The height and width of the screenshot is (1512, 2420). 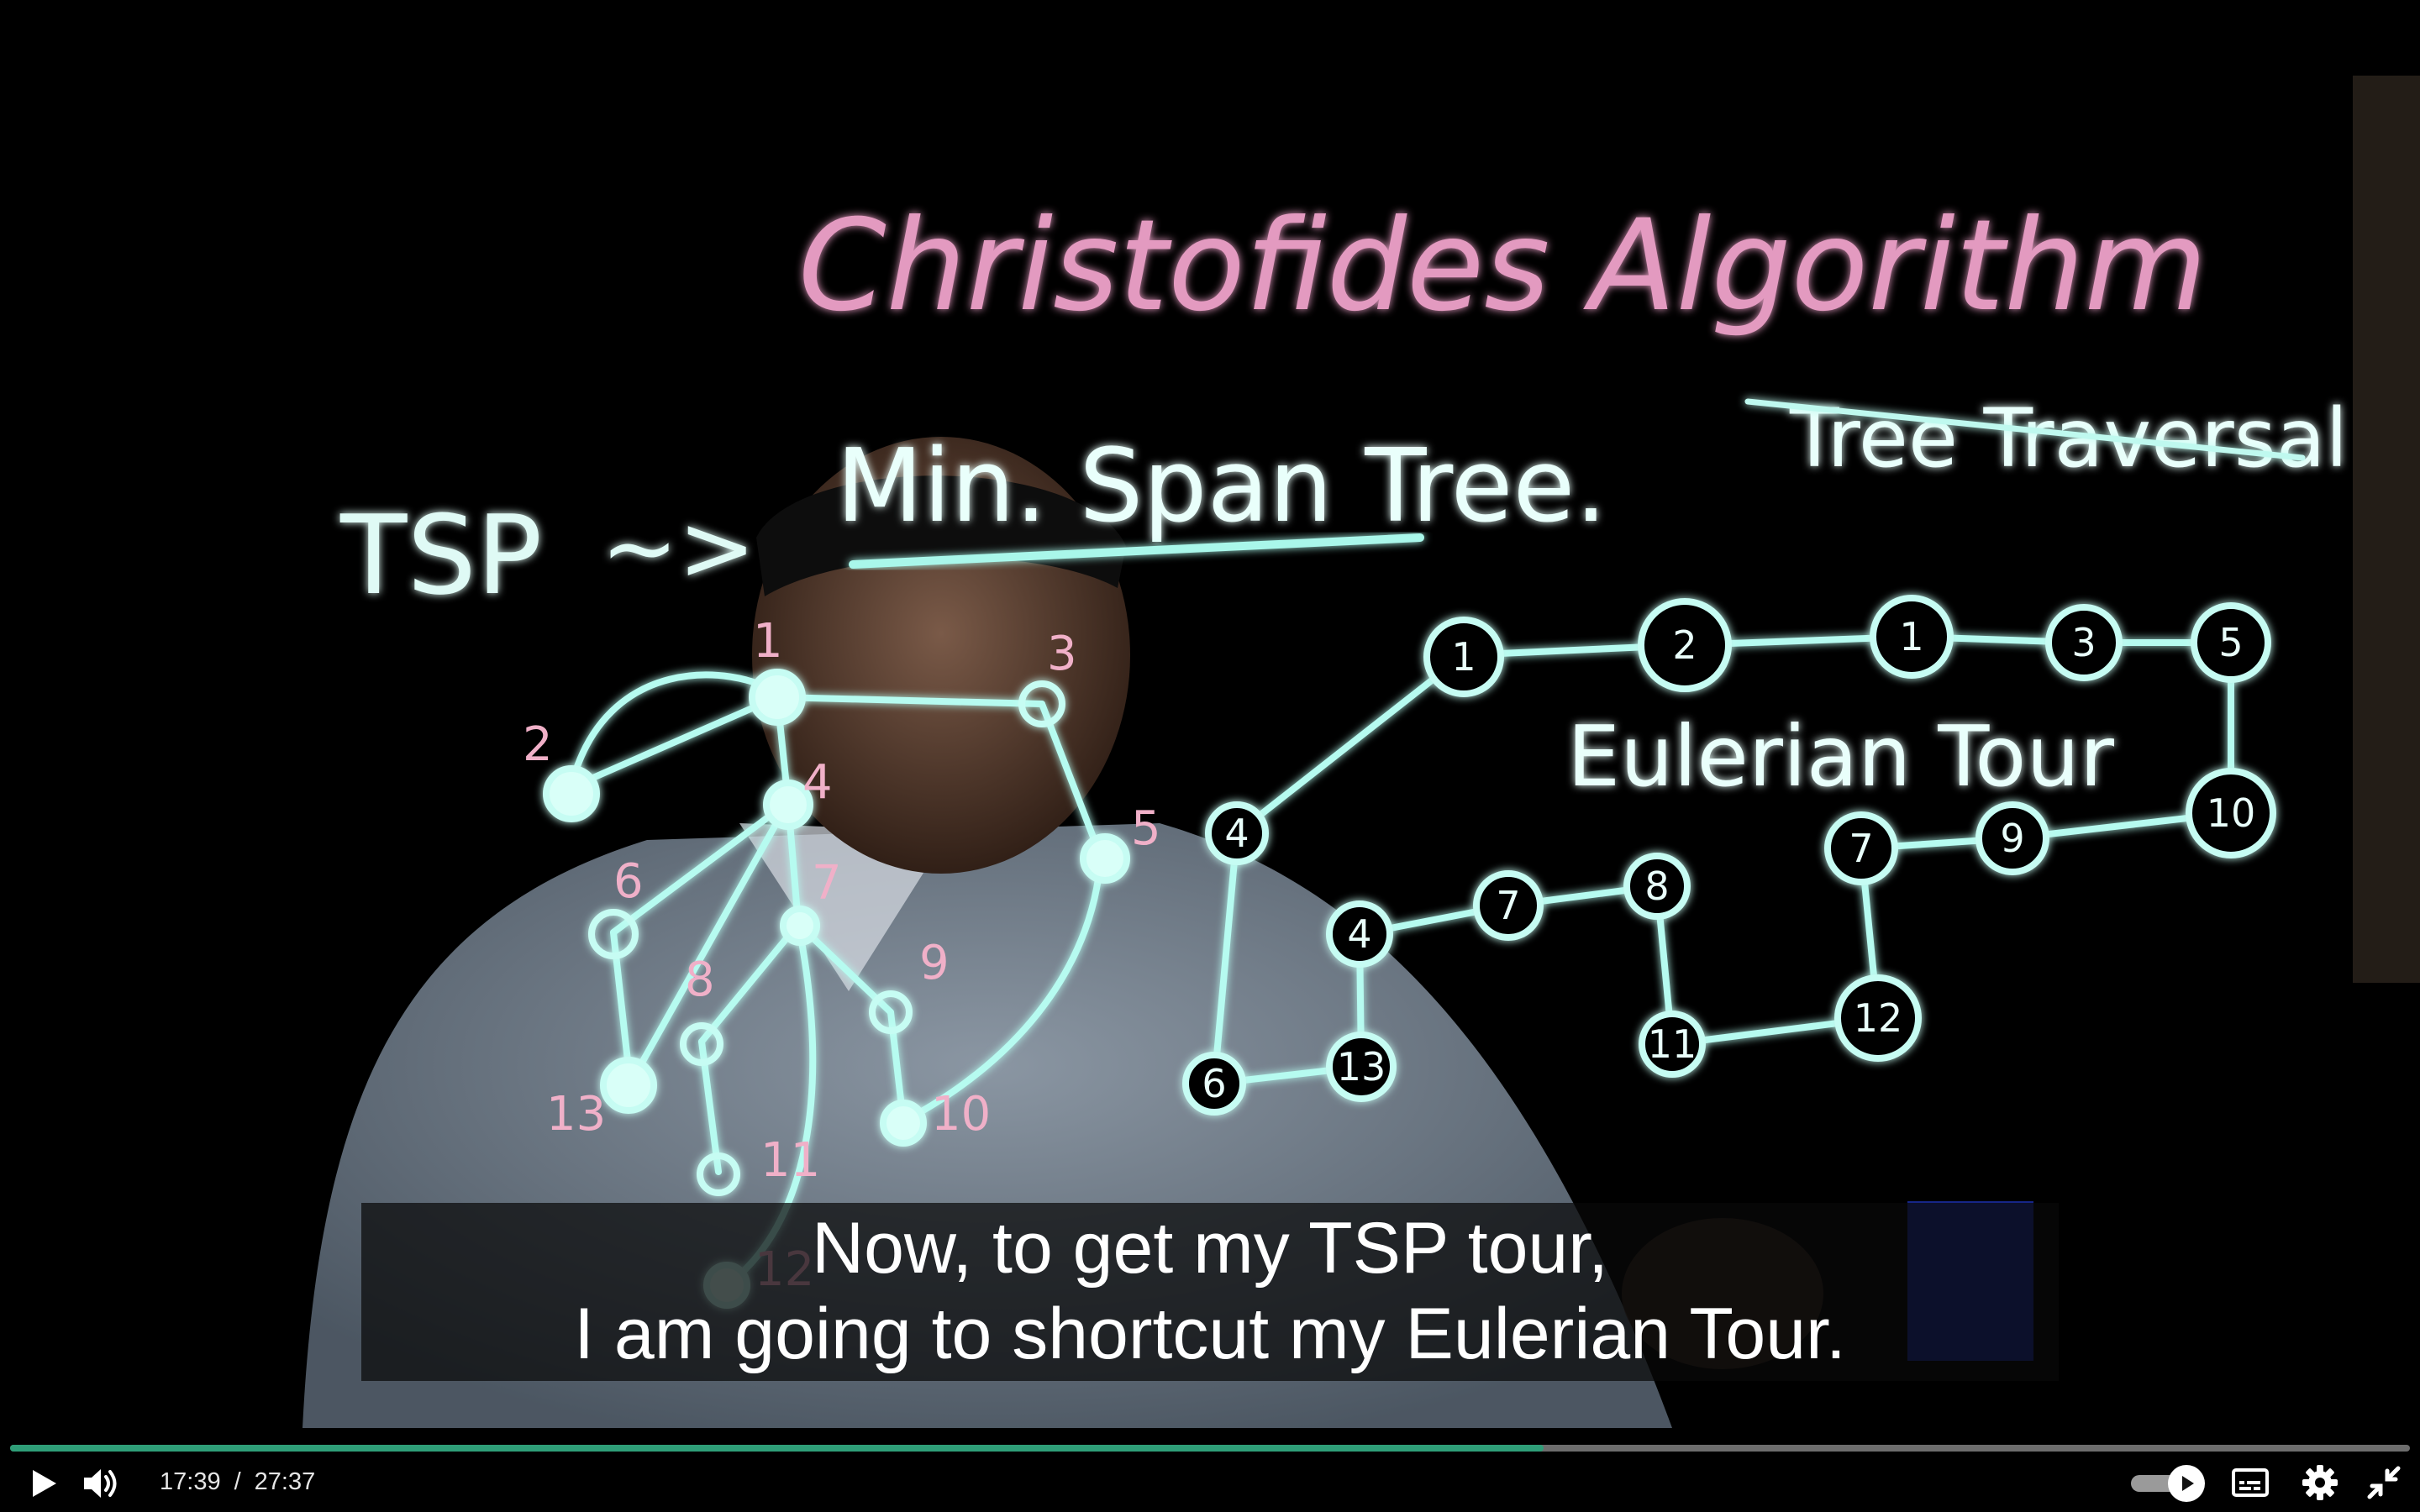 What do you see at coordinates (934, 963) in the screenshot?
I see `mst-node-label: 9` at bounding box center [934, 963].